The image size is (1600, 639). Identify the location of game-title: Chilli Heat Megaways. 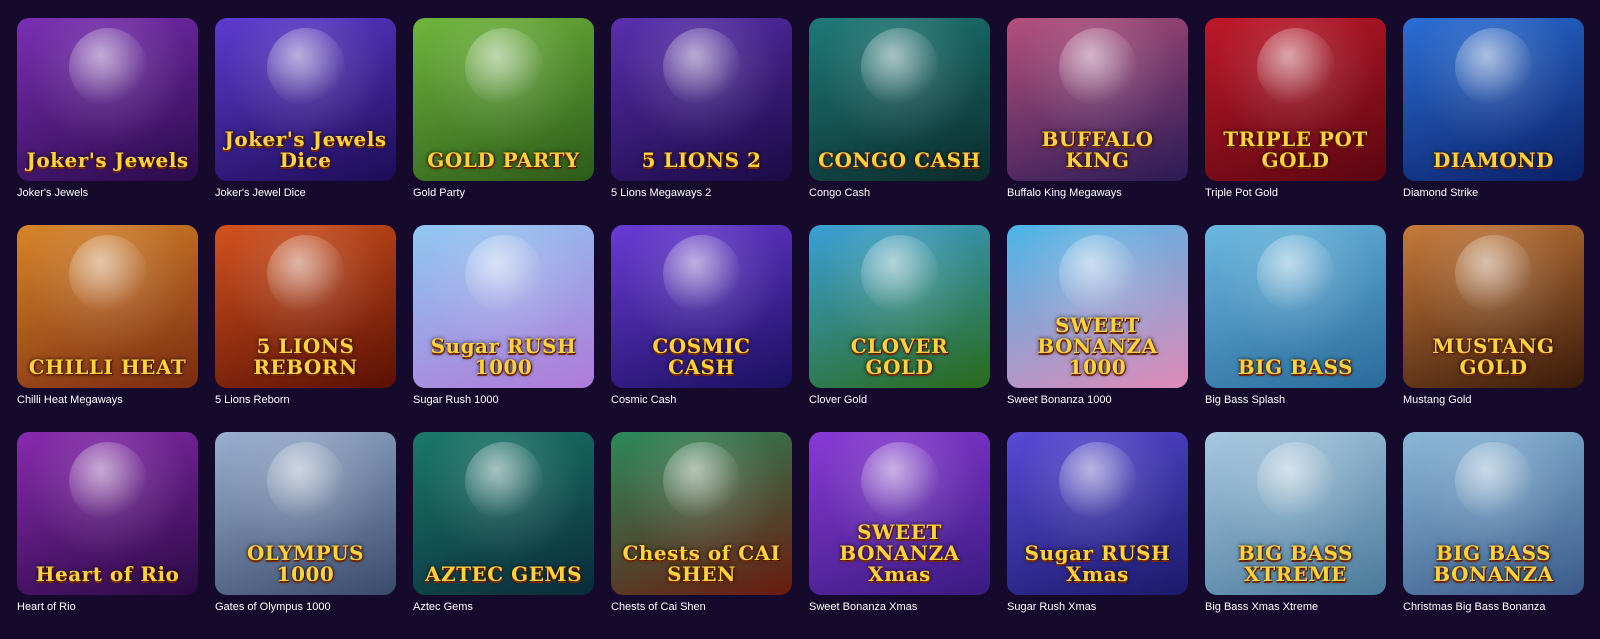
(107, 400).